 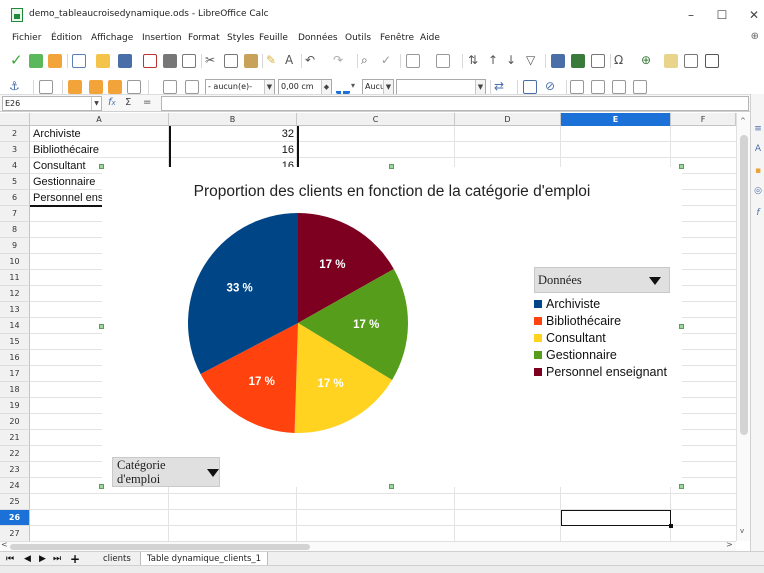 What do you see at coordinates (251, 61) in the screenshot?
I see `paste-icon` at bounding box center [251, 61].